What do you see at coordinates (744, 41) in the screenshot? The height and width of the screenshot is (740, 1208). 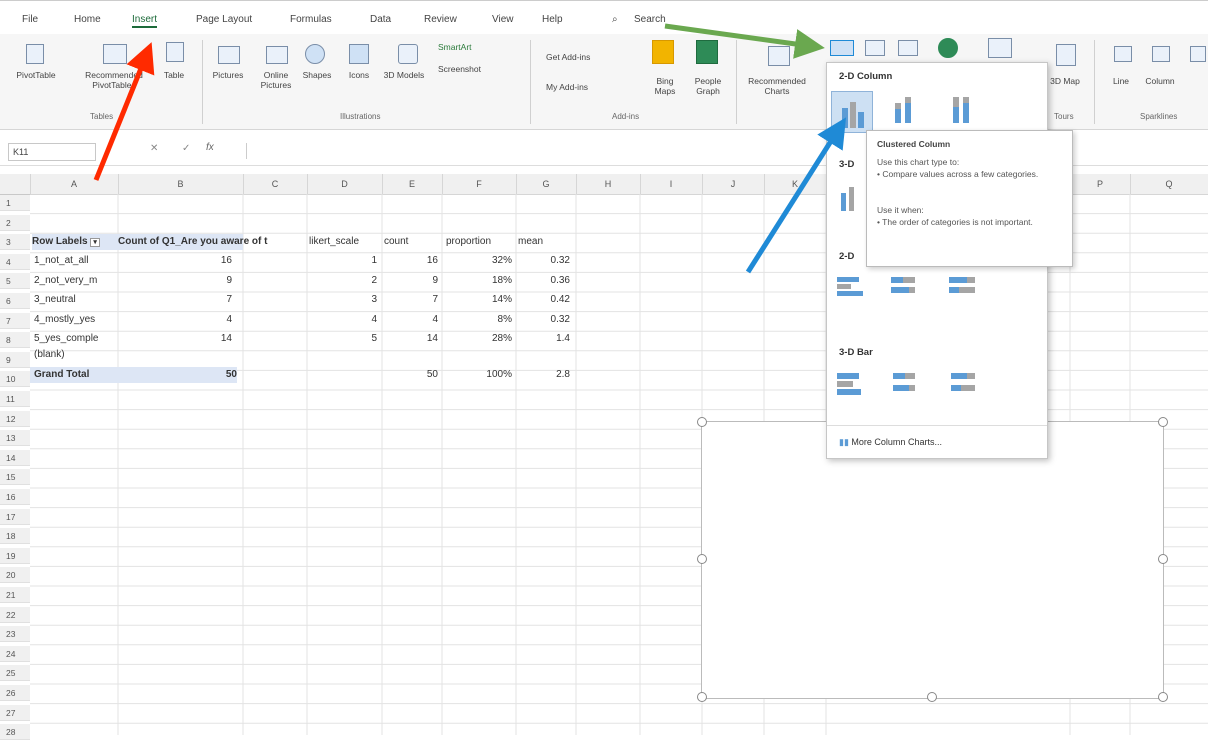 I see `green-arrow` at bounding box center [744, 41].